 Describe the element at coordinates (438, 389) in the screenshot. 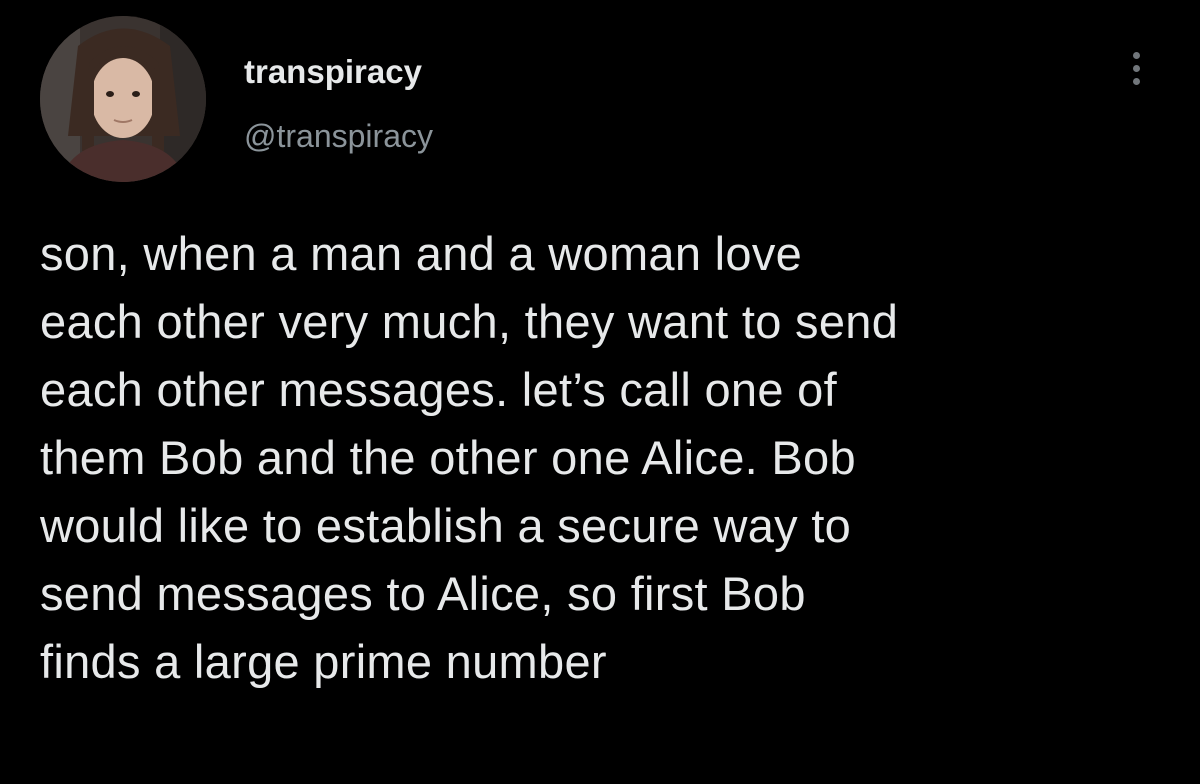

I see `tweet-line: each other messages. let’s call one of` at that location.